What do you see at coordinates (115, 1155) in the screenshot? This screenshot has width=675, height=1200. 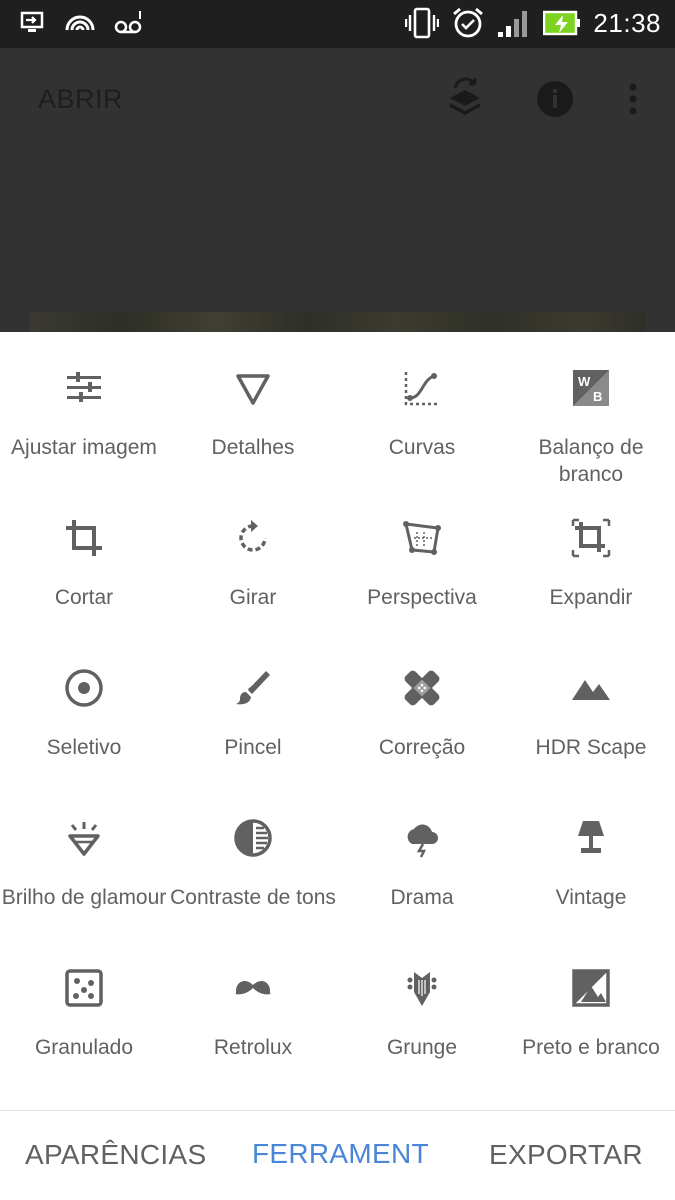 I see `tab-aparencias: APARÊNCIAS` at bounding box center [115, 1155].